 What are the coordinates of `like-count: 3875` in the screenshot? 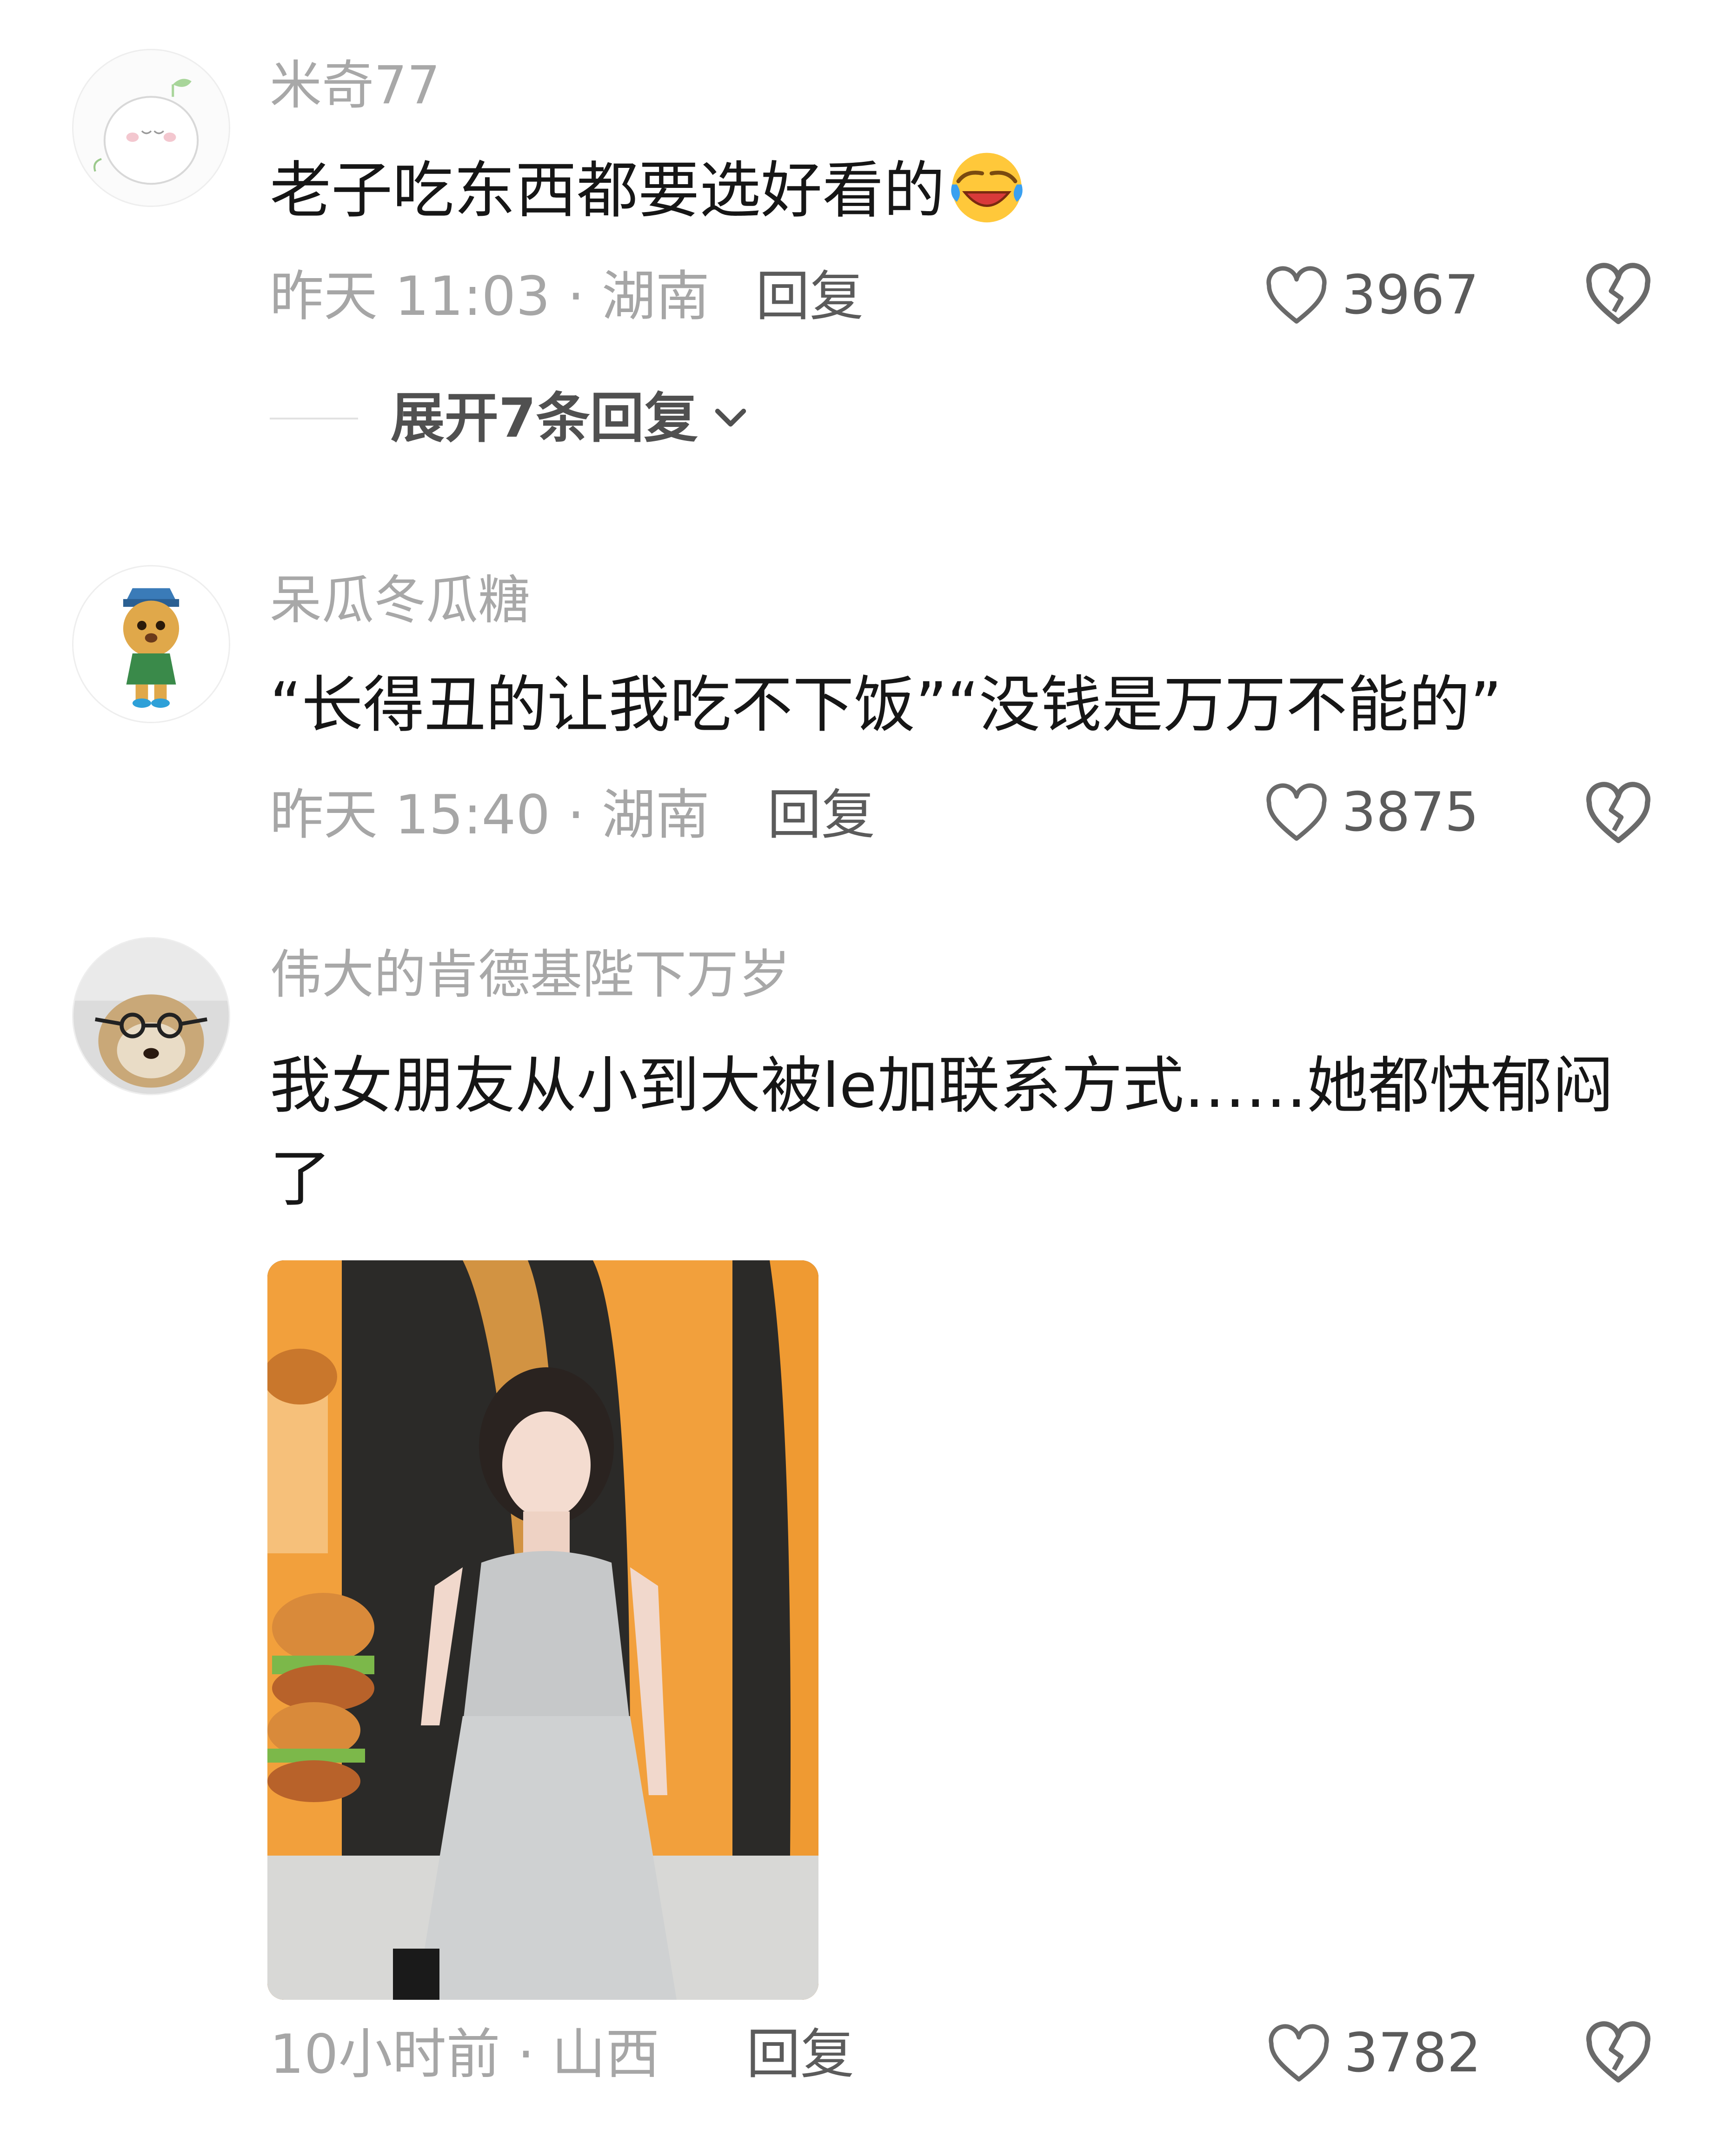 It's located at (1411, 812).